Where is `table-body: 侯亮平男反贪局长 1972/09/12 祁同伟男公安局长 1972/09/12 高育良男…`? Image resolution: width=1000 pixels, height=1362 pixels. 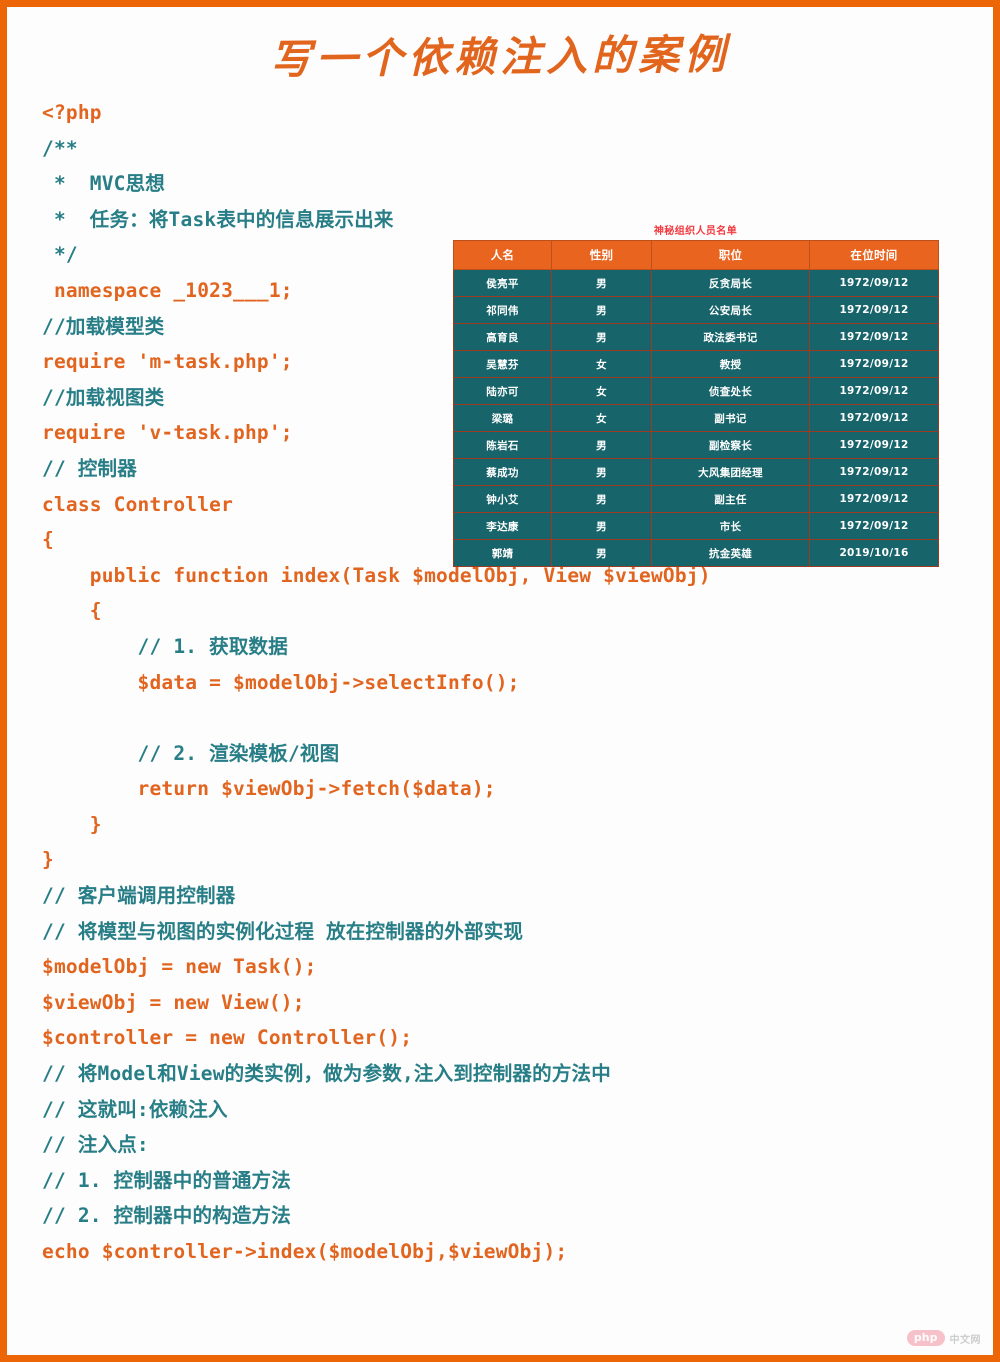 table-body: 侯亮平男反贪局长 1972/09/12 祁同伟男公安局长 1972/09/12 高育良男… is located at coordinates (696, 418).